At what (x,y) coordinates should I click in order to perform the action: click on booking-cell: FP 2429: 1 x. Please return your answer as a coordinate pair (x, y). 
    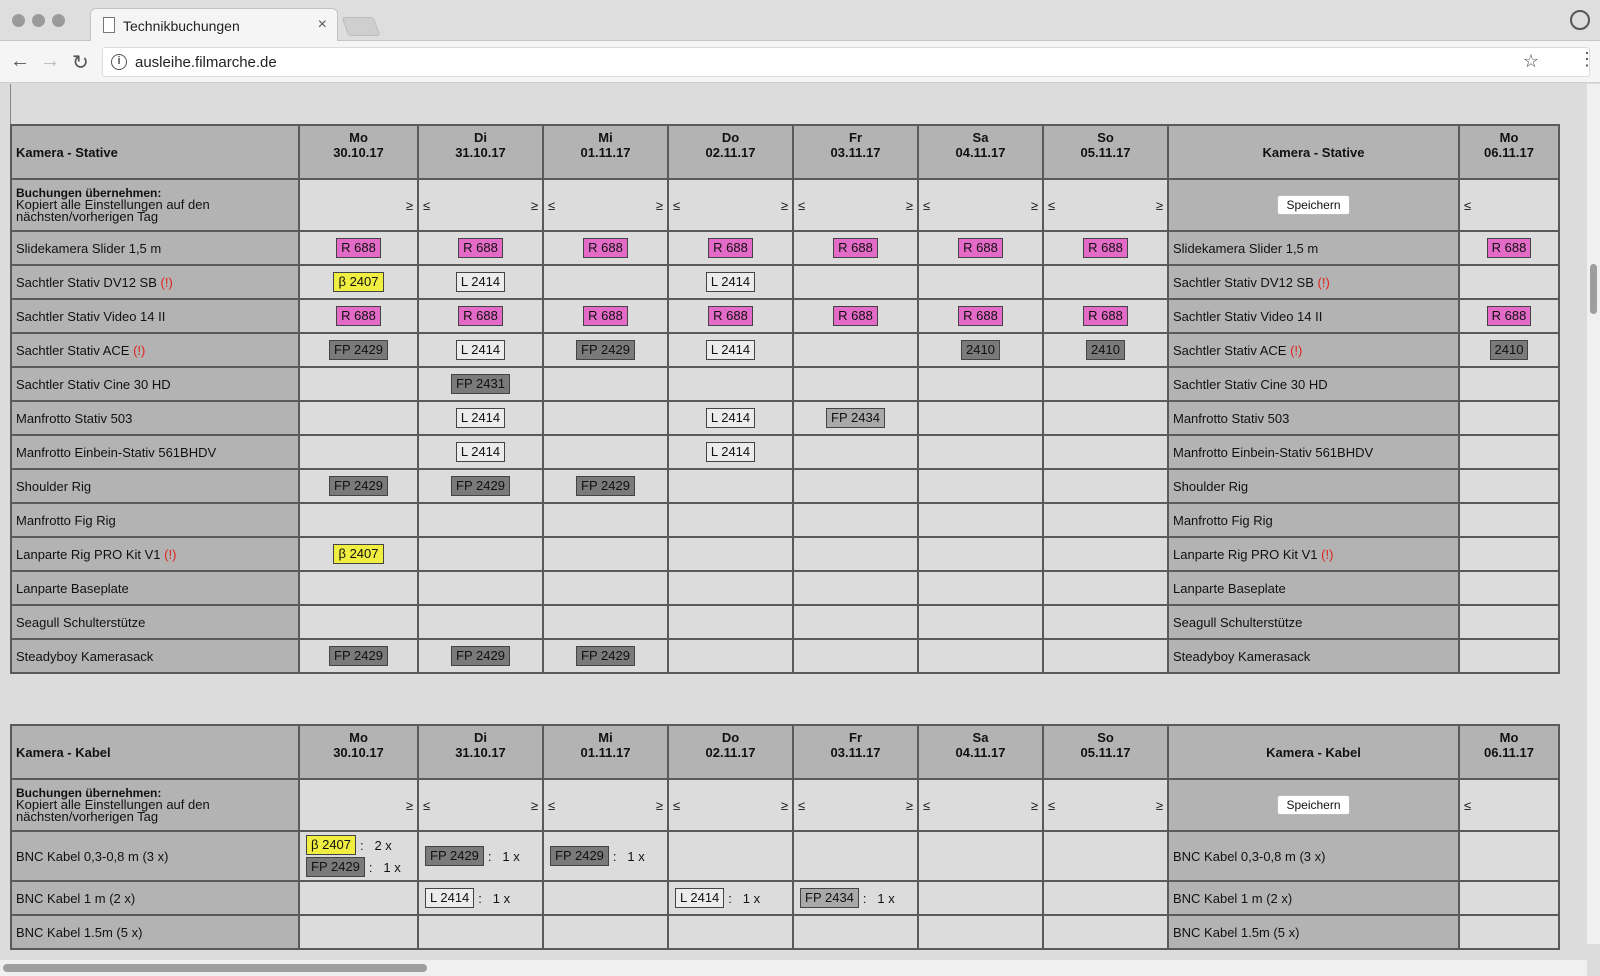
    Looking at the image, I should click on (480, 856).